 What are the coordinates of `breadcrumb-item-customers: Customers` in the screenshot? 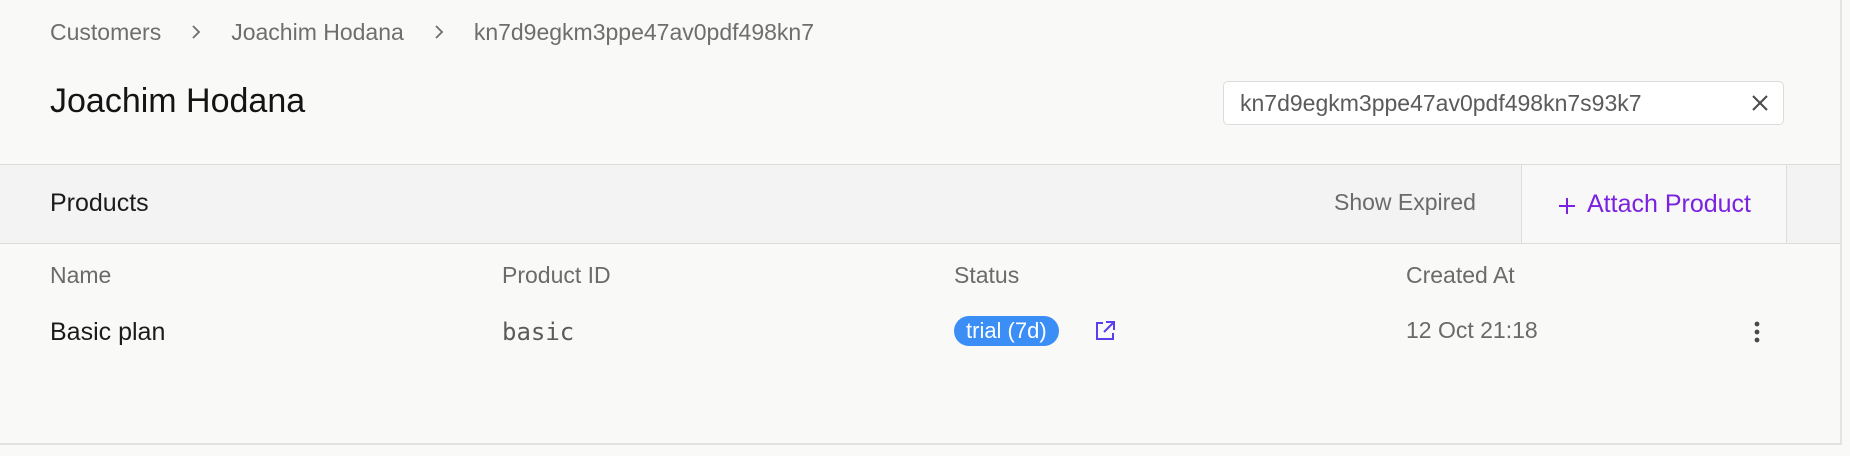 It's located at (105, 32).